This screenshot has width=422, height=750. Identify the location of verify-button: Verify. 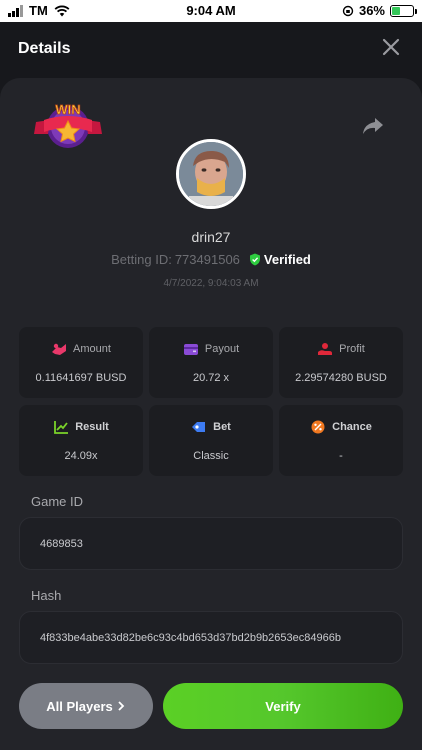
(283, 706).